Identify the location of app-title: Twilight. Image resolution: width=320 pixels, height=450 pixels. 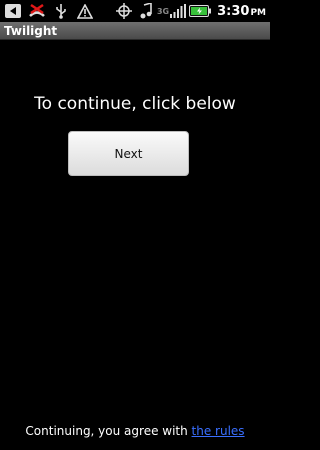
(31, 30).